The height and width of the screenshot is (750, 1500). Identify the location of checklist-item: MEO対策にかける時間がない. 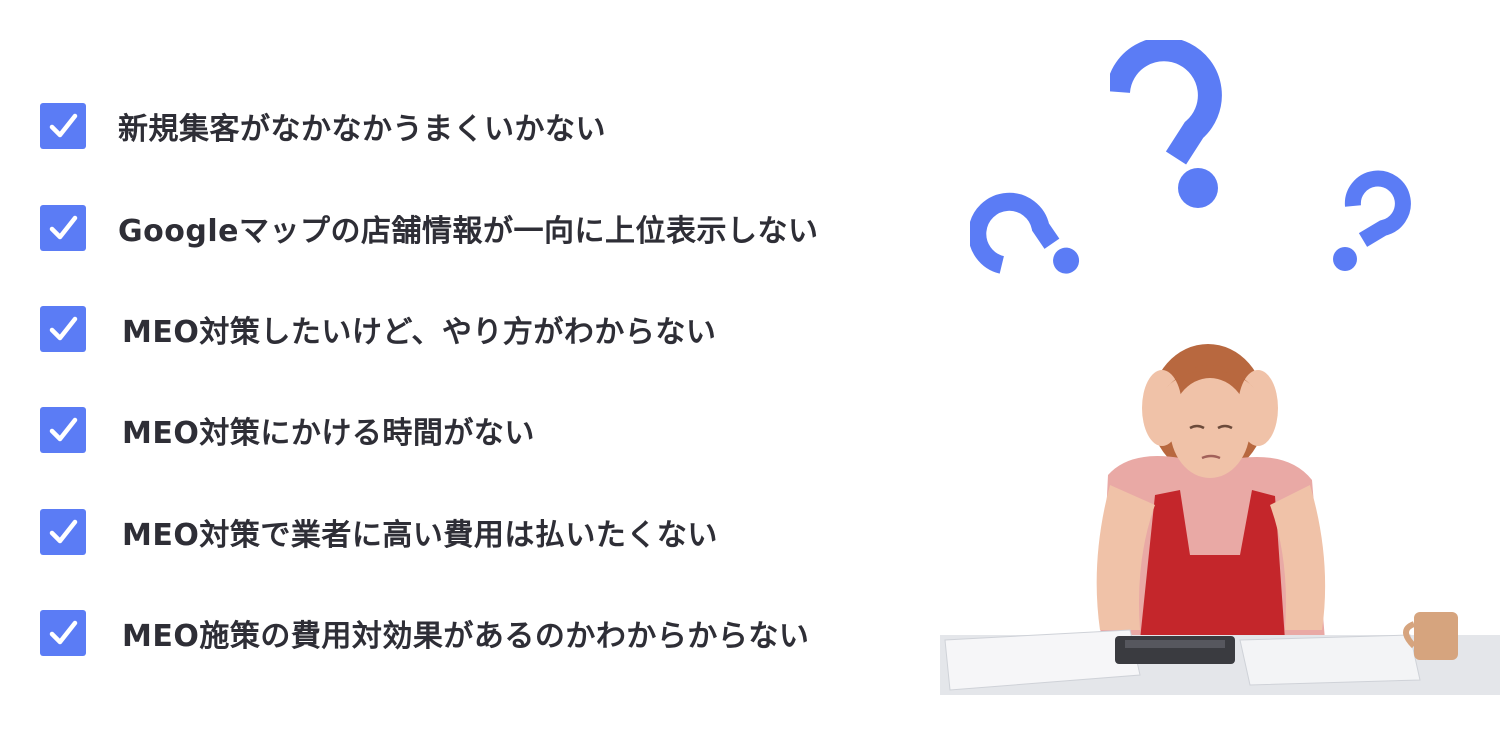
(287, 430).